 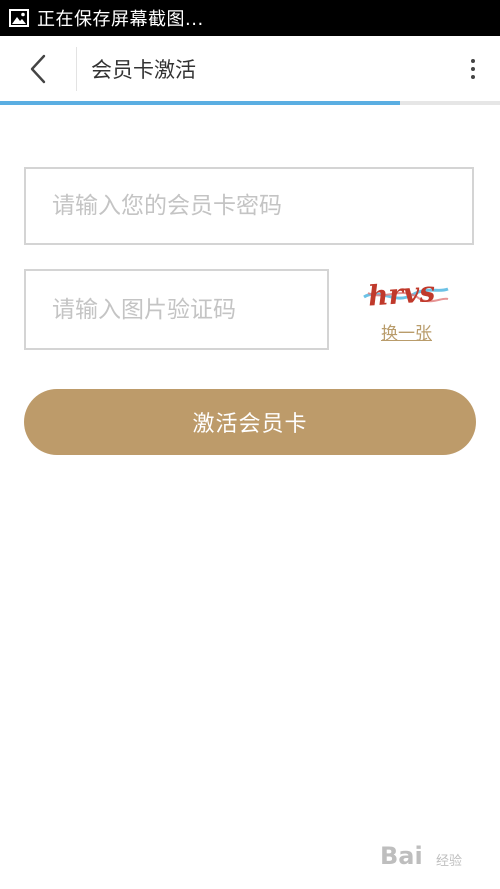 I want to click on captcha-image: hrvs, so click(x=406, y=294).